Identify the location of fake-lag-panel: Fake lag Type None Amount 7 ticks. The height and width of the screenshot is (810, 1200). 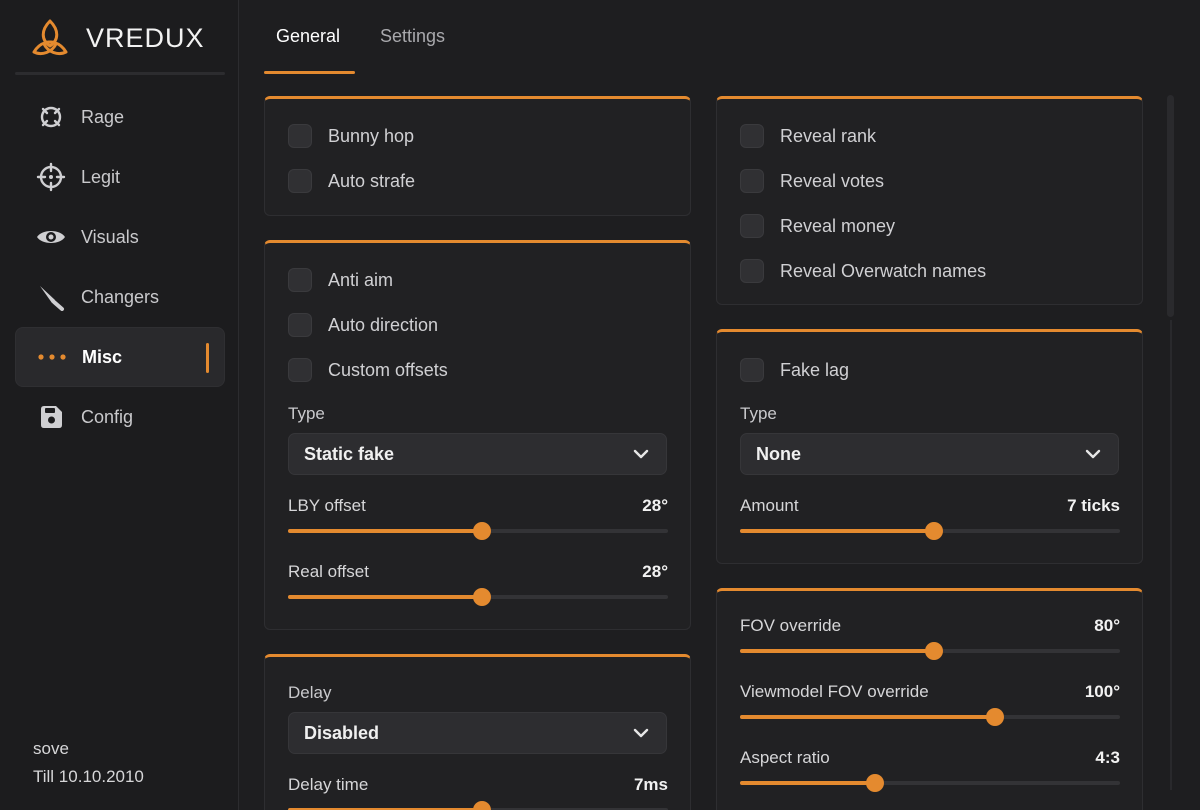
(929, 446).